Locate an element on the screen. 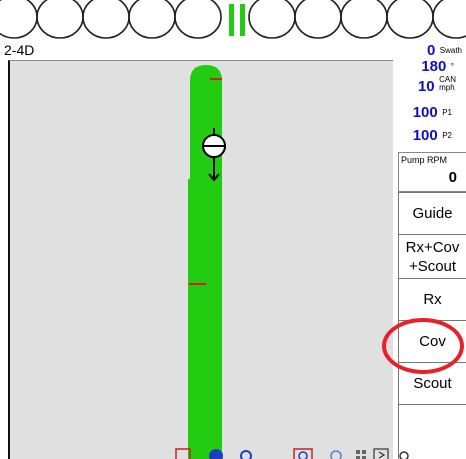 The height and width of the screenshot is (459, 466). p2-readout: 100 P2 is located at coordinates (432, 136).